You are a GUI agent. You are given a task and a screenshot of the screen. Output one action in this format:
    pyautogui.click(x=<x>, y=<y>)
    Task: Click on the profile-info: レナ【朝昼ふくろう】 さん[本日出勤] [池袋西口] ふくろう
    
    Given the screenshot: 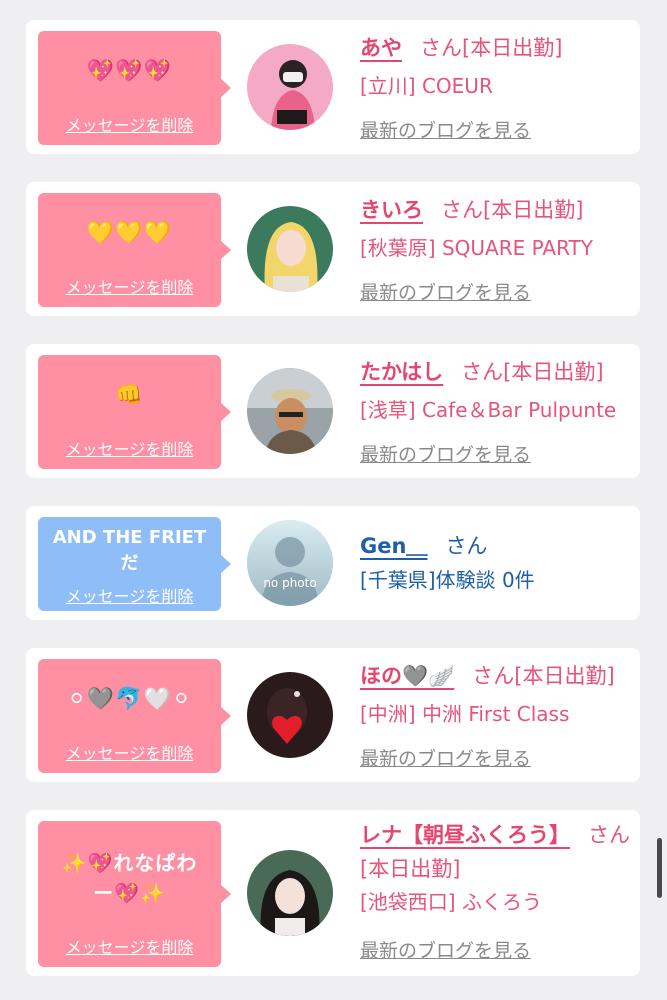 What is the action you would take?
    pyautogui.click(x=495, y=868)
    